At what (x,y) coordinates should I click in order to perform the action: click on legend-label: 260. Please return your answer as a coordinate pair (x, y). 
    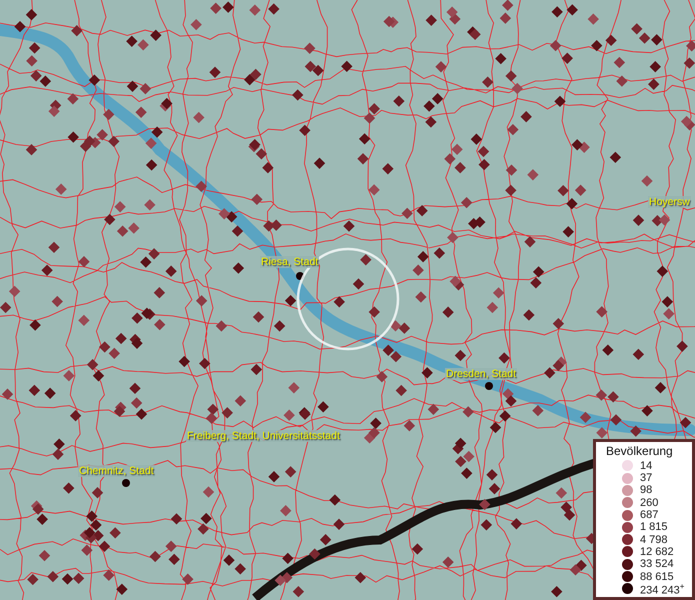
    Looking at the image, I should click on (649, 502).